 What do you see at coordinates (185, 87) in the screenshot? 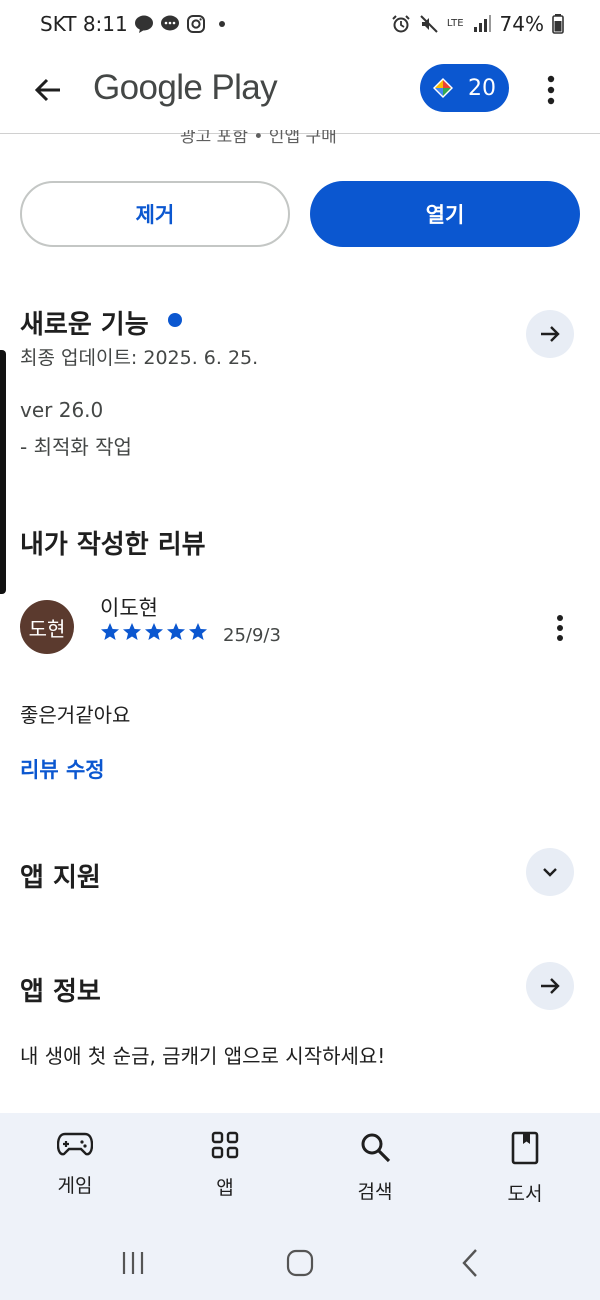
I see `google-play-logo: Google Play` at bounding box center [185, 87].